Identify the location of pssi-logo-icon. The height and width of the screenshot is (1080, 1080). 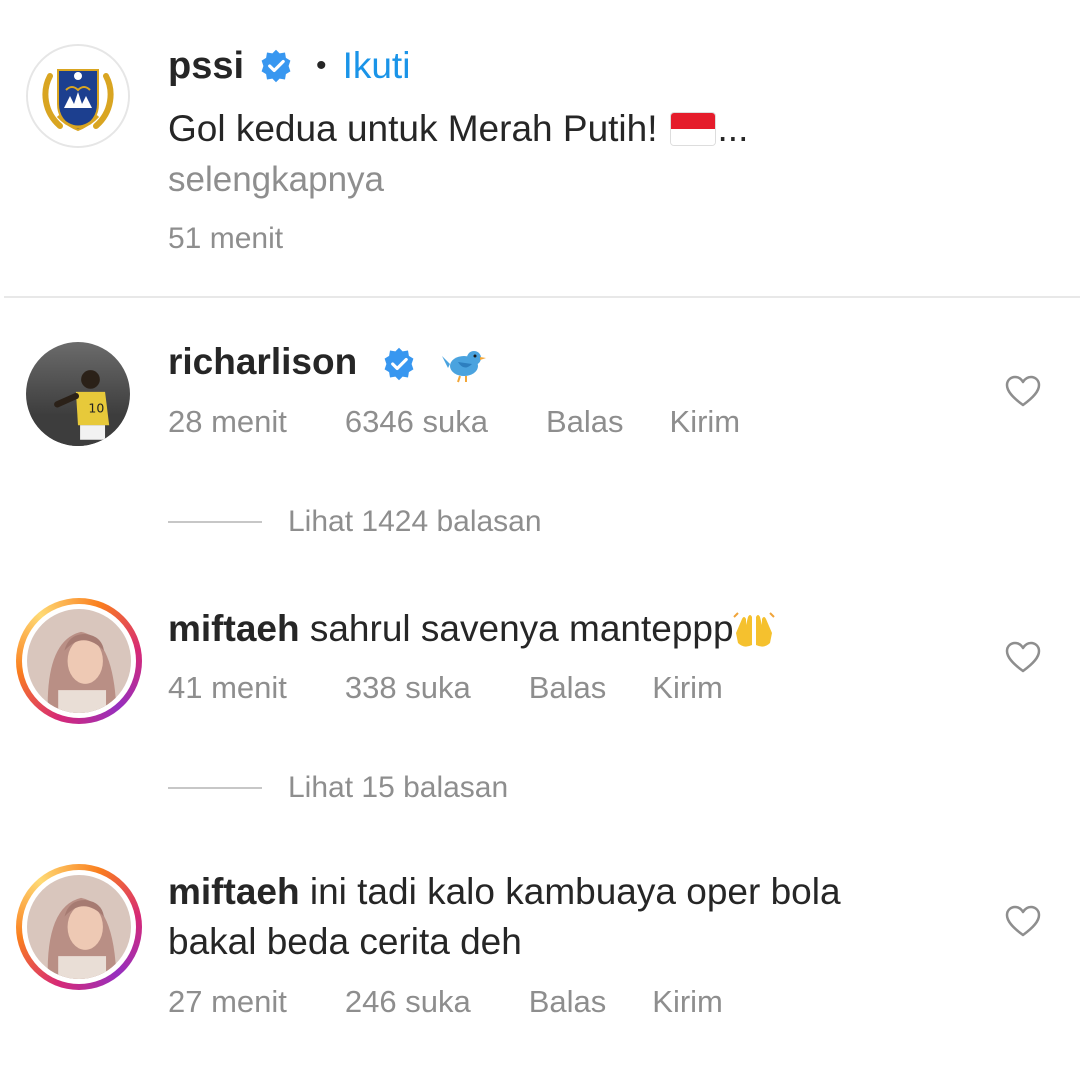
(78, 96).